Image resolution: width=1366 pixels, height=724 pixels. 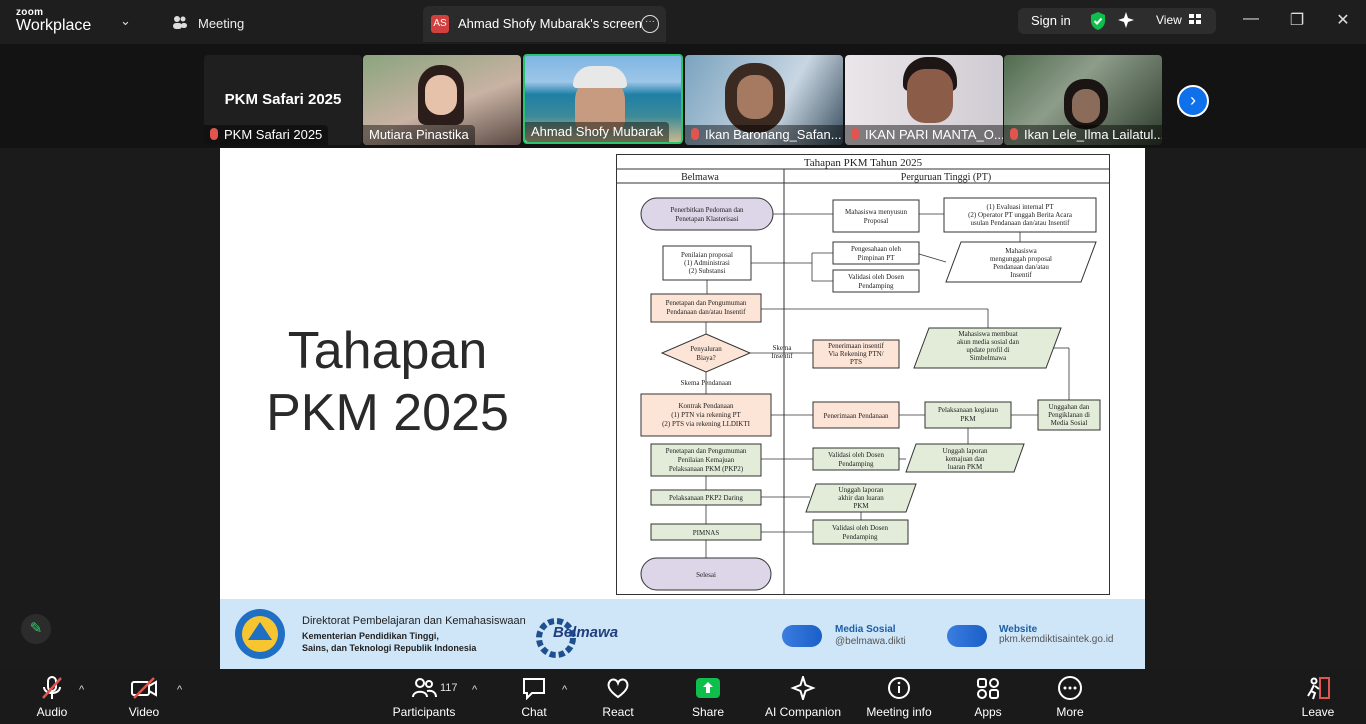 What do you see at coordinates (370, 636) in the screenshot?
I see `ministry-name-line1: Kementerian Pendidikan Tinggi,` at bounding box center [370, 636].